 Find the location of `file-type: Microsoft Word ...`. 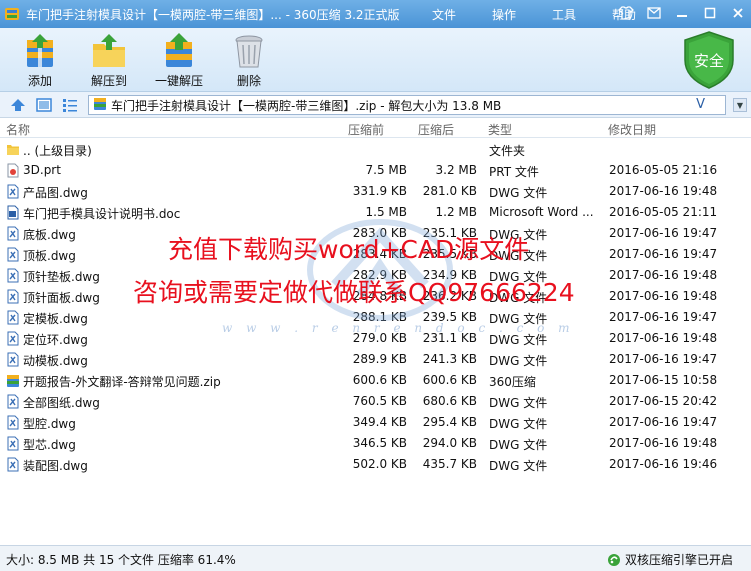

file-type: Microsoft Word ... is located at coordinates (541, 212).